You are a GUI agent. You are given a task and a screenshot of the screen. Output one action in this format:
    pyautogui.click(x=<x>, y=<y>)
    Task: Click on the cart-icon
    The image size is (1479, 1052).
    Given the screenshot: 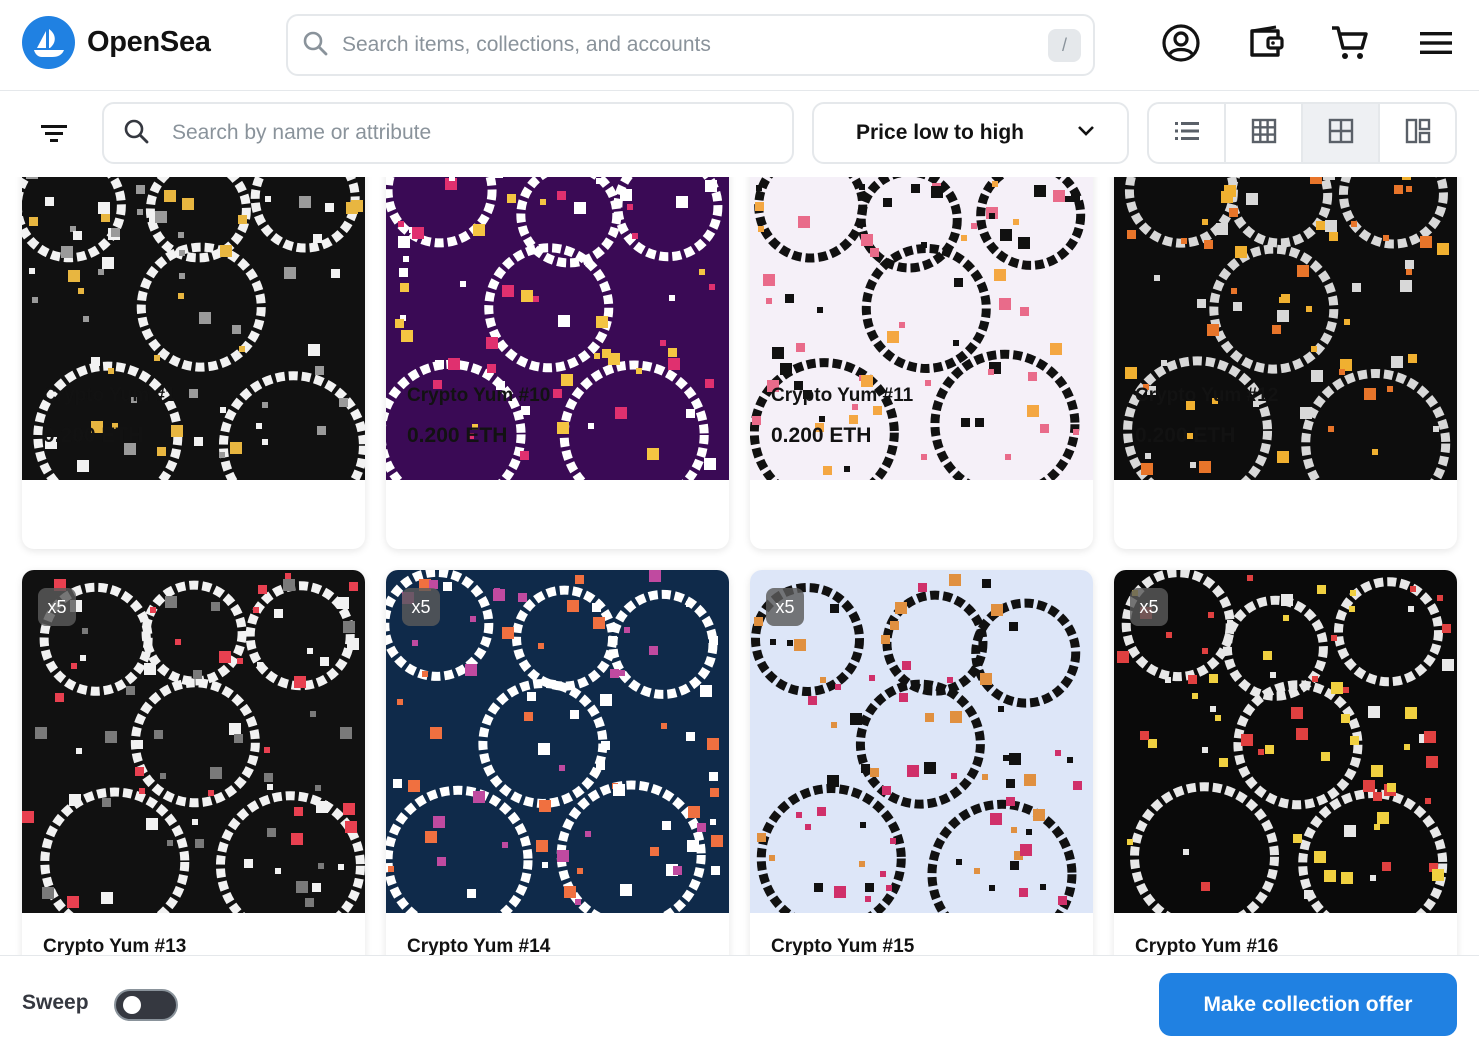 What is the action you would take?
    pyautogui.click(x=1350, y=43)
    